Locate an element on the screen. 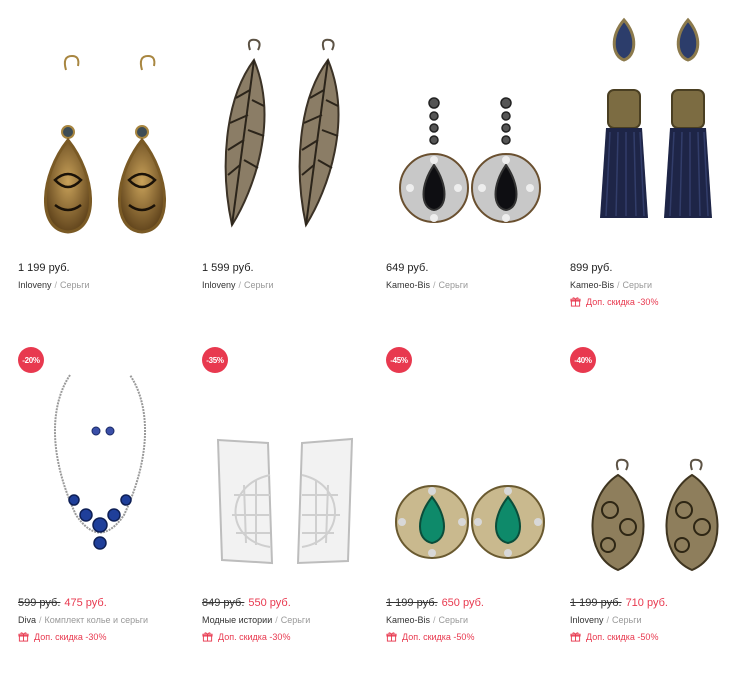 The height and width of the screenshot is (677, 739). price: 1 199 руб. is located at coordinates (44, 268).